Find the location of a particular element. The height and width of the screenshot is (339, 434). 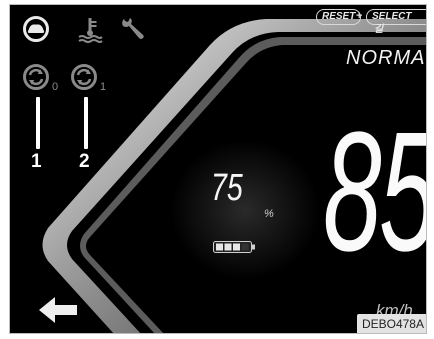

trip-0-subscript: 0 is located at coordinates (55, 87).